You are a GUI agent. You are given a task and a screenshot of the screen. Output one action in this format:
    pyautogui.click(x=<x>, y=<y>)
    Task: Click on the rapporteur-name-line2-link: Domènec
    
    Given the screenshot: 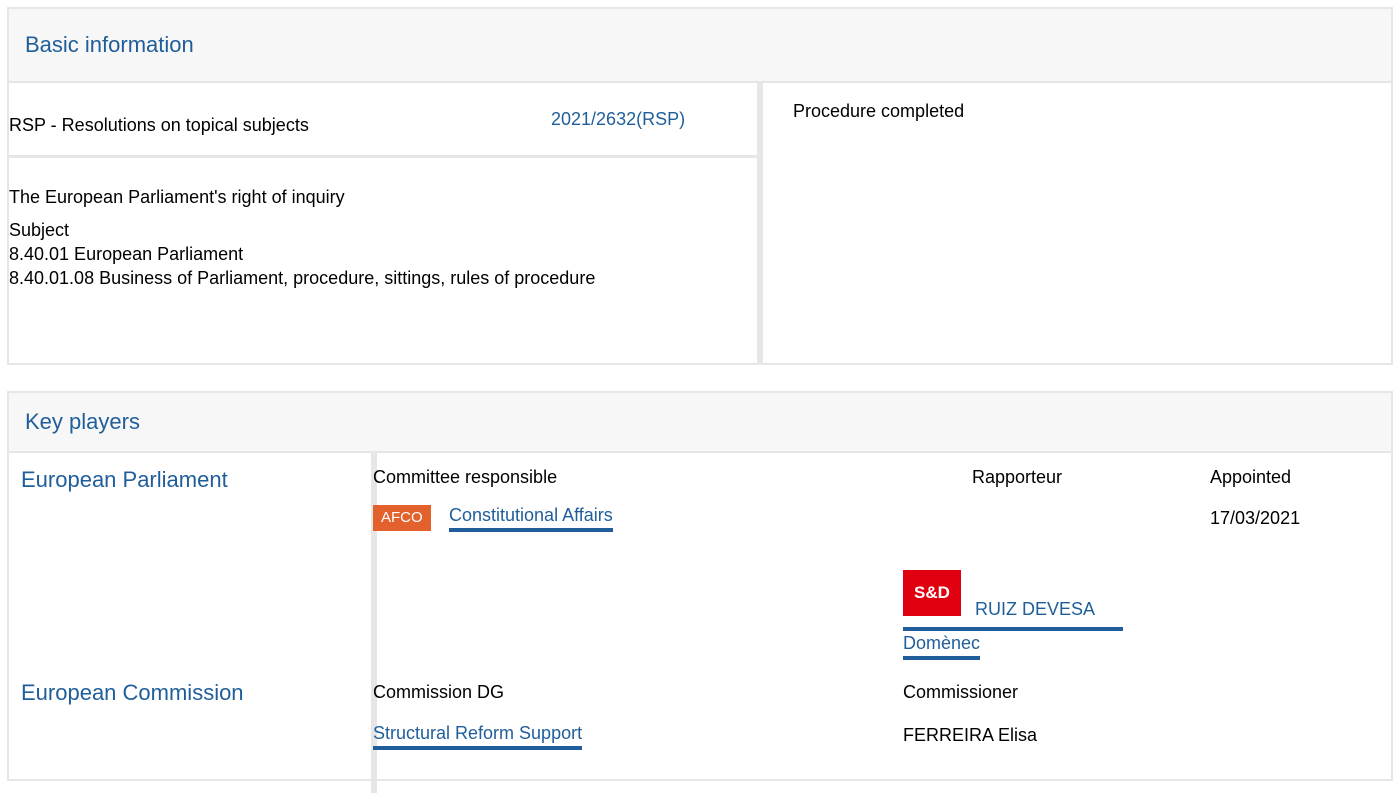 What is the action you would take?
    pyautogui.click(x=942, y=646)
    